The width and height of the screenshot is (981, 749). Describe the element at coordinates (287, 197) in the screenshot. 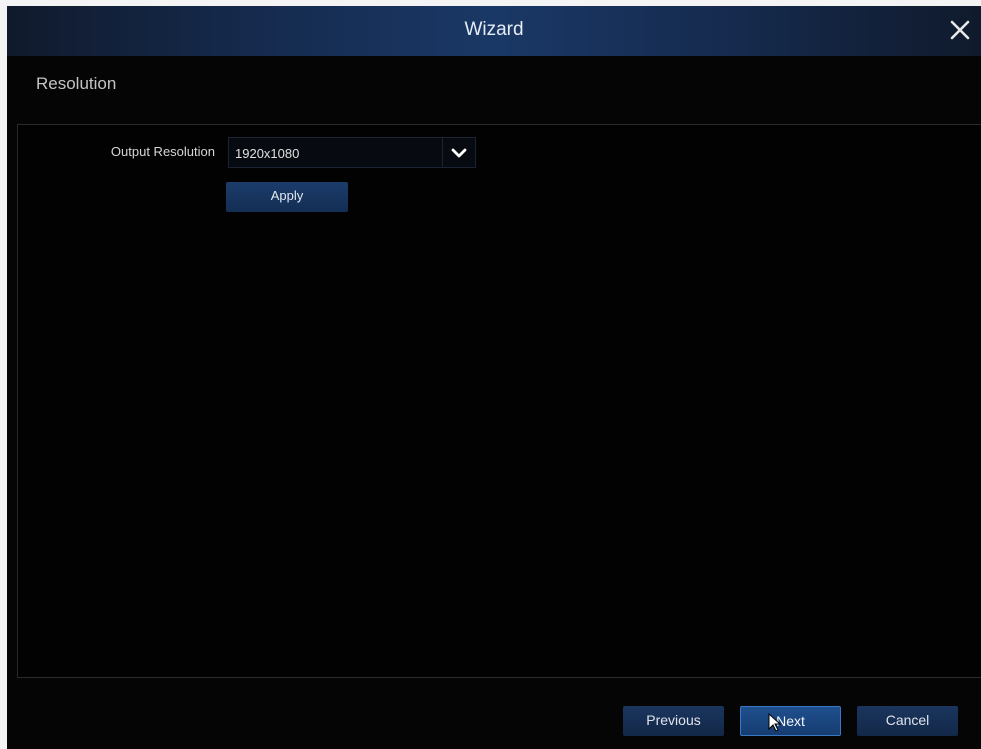

I see `apply-button: Apply` at that location.